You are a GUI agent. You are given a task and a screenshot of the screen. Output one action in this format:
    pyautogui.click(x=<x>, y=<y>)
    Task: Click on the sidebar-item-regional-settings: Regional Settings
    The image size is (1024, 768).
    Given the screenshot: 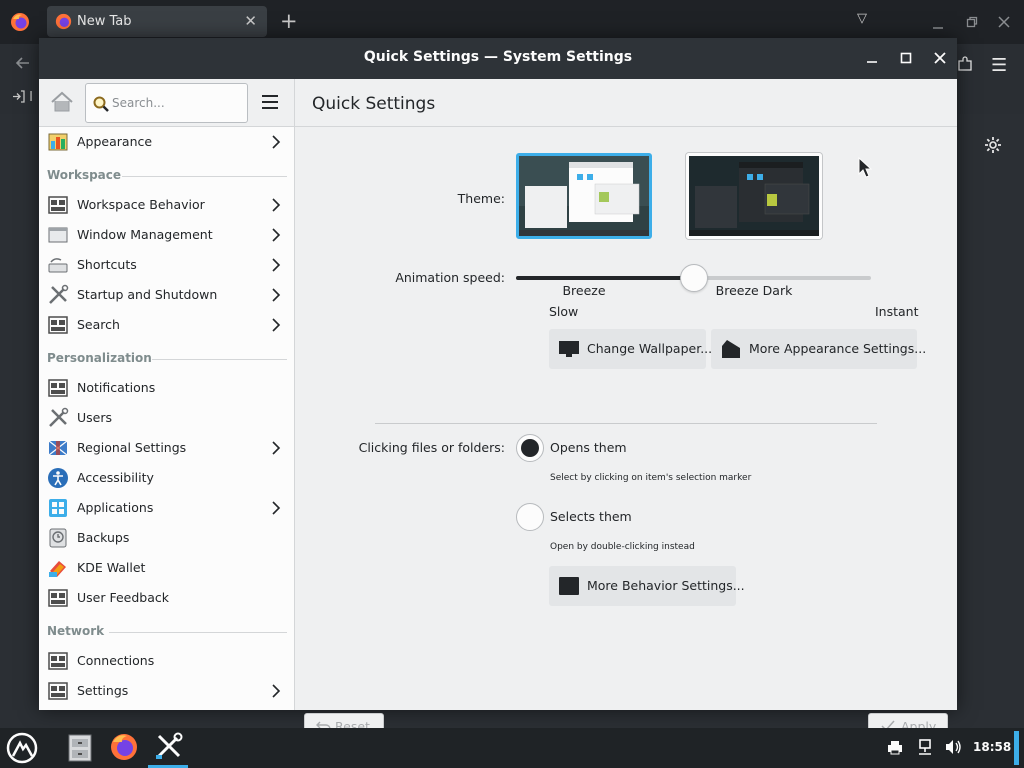 What is the action you would take?
    pyautogui.click(x=166, y=448)
    